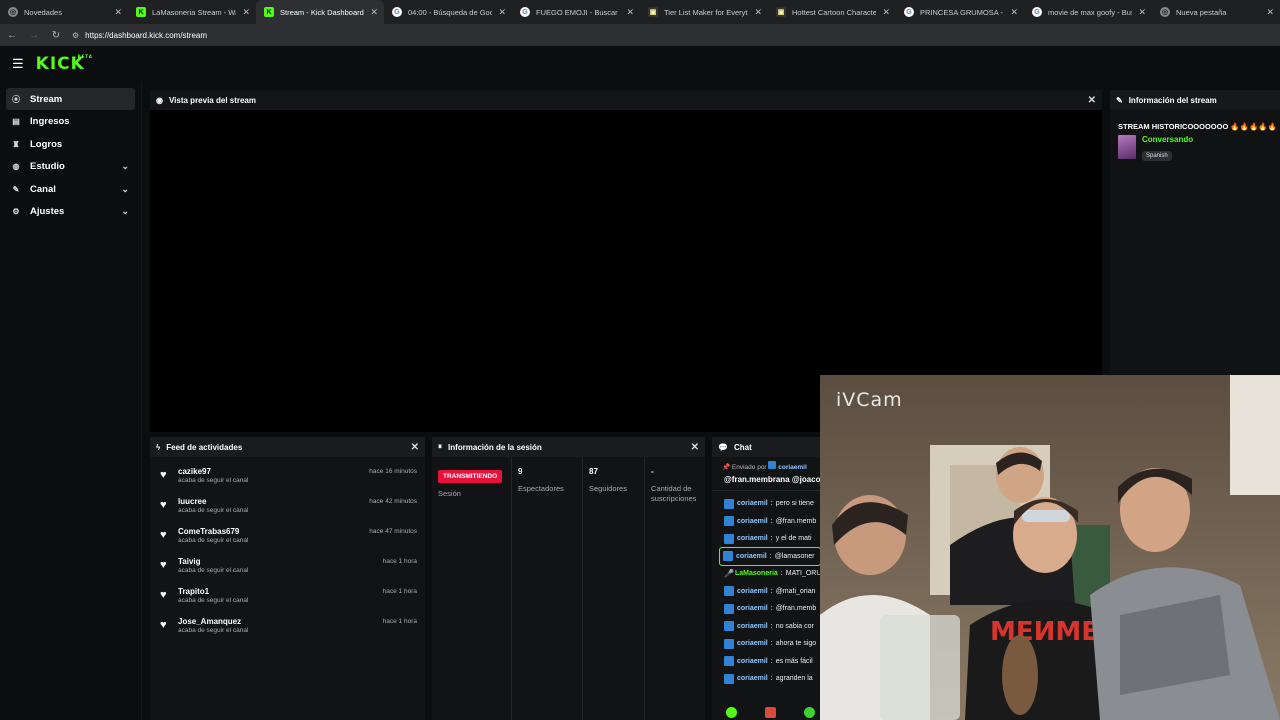 The width and height of the screenshot is (1280, 720). I want to click on menu-icon: ☰, so click(18, 64).